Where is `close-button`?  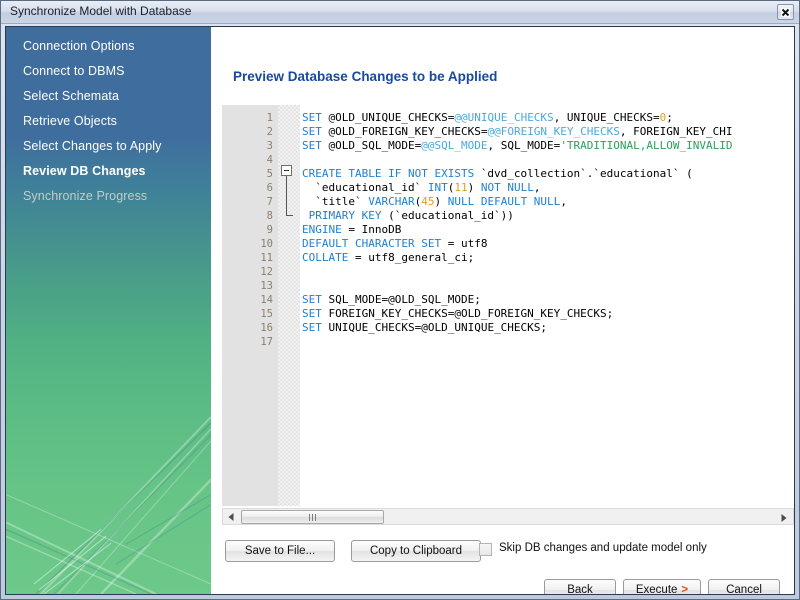
close-button is located at coordinates (785, 12).